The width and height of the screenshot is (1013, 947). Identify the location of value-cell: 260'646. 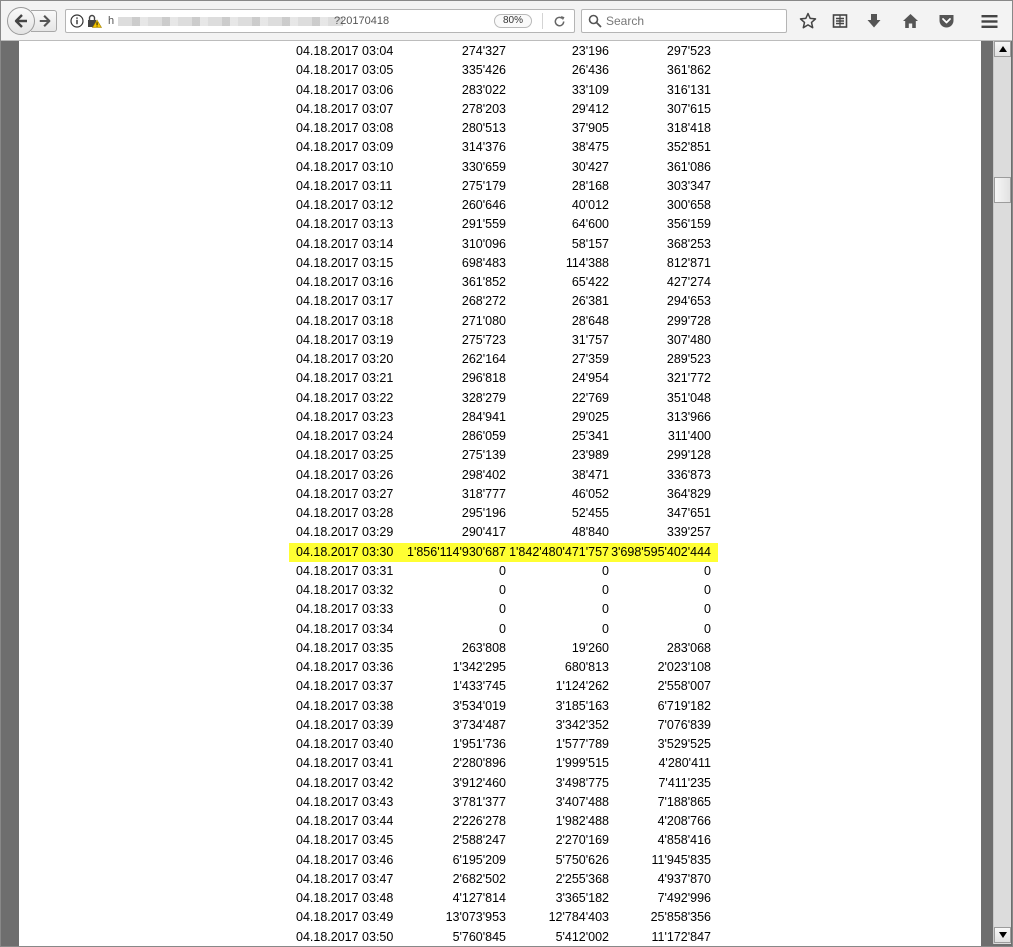
(483, 205).